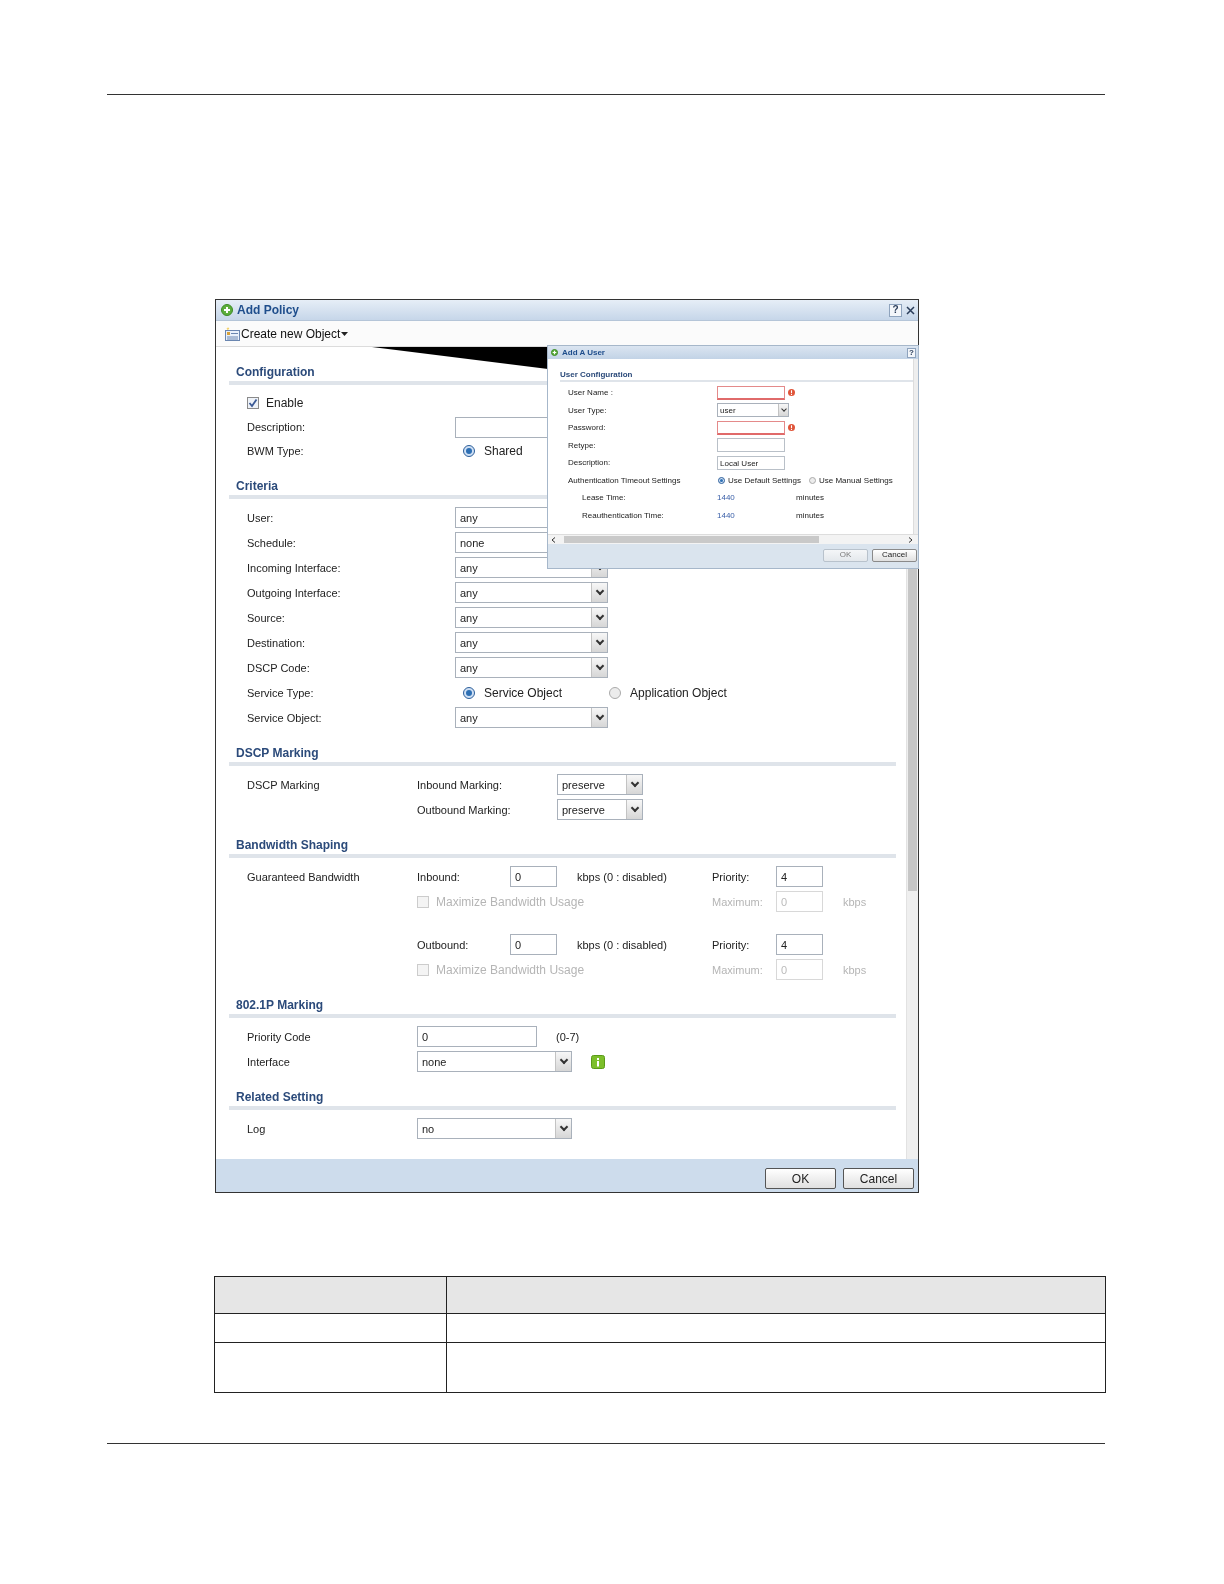  I want to click on field-label: DSCP Marking, so click(283, 784).